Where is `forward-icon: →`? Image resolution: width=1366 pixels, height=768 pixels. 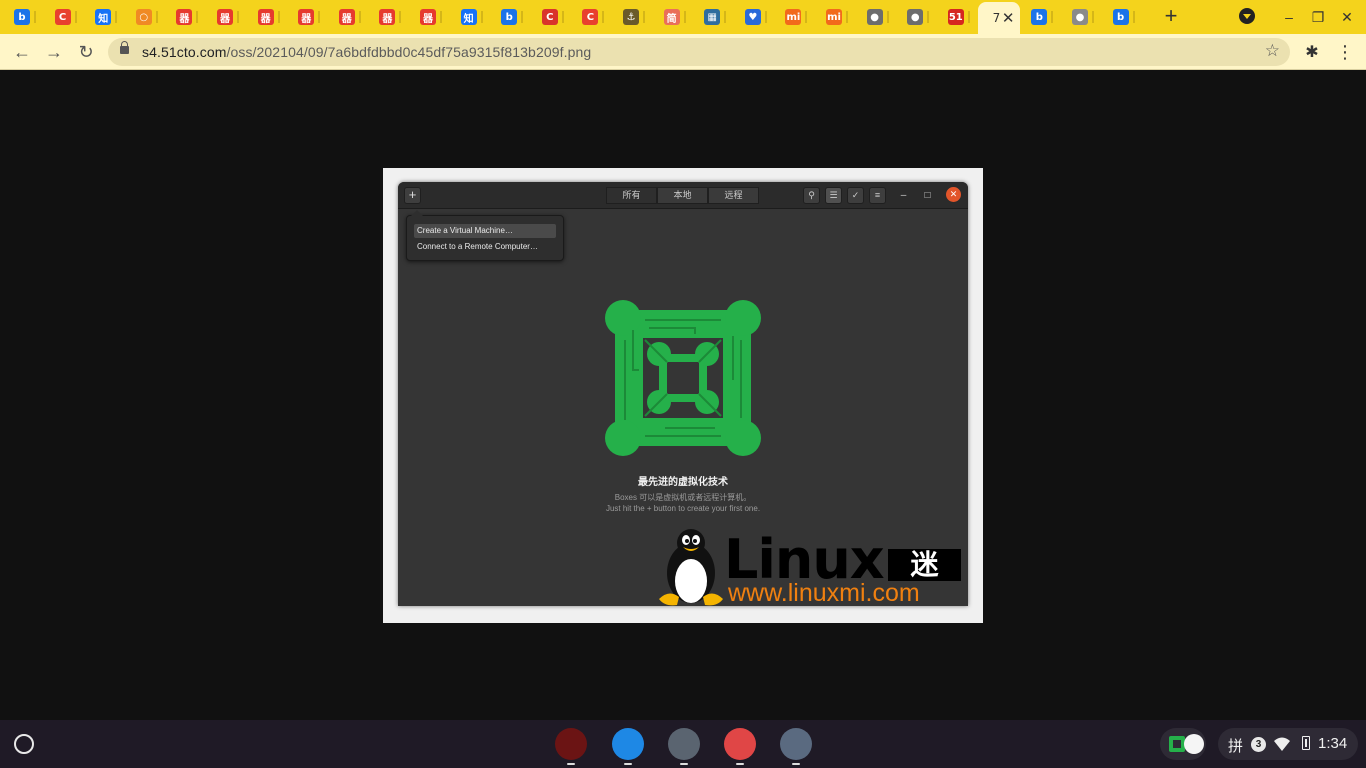 forward-icon: → is located at coordinates (54, 52).